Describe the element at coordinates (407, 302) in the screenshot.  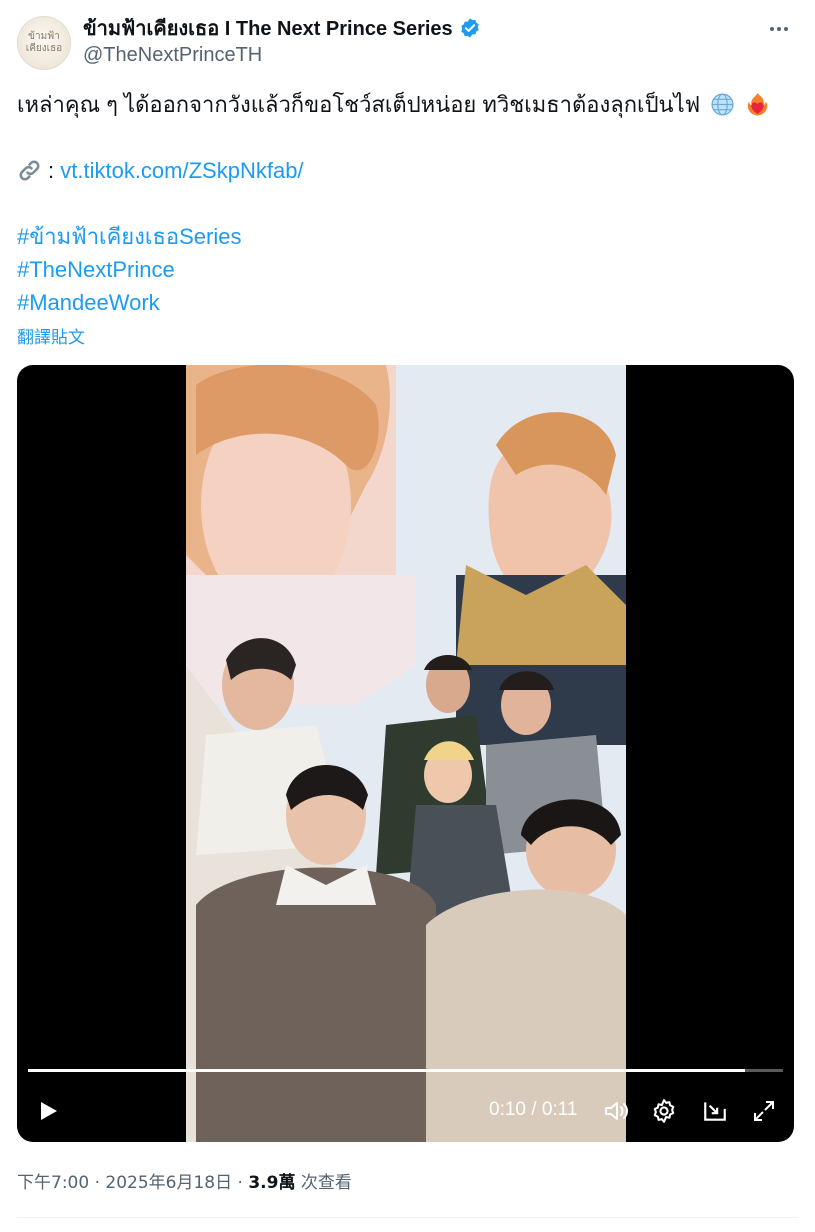
I see `hashtag-link: #MandeeWork` at that location.